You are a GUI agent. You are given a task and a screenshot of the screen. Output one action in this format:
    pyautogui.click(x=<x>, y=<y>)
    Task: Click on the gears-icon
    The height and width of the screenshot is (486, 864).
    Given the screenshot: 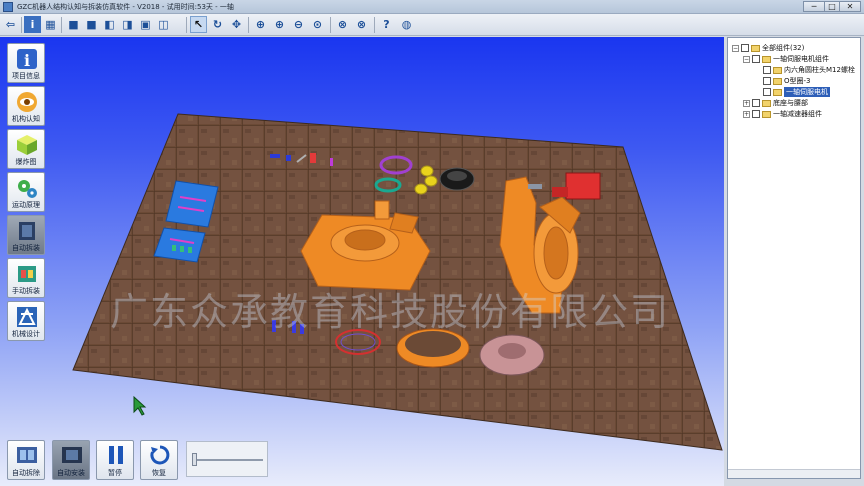 What is the action you would take?
    pyautogui.click(x=27, y=189)
    